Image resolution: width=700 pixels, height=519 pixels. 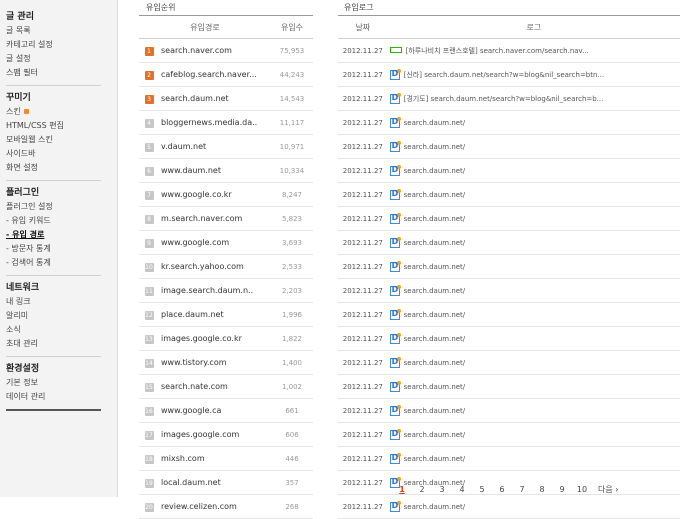 What do you see at coordinates (522, 489) in the screenshot?
I see `page-link-7: 7` at bounding box center [522, 489].